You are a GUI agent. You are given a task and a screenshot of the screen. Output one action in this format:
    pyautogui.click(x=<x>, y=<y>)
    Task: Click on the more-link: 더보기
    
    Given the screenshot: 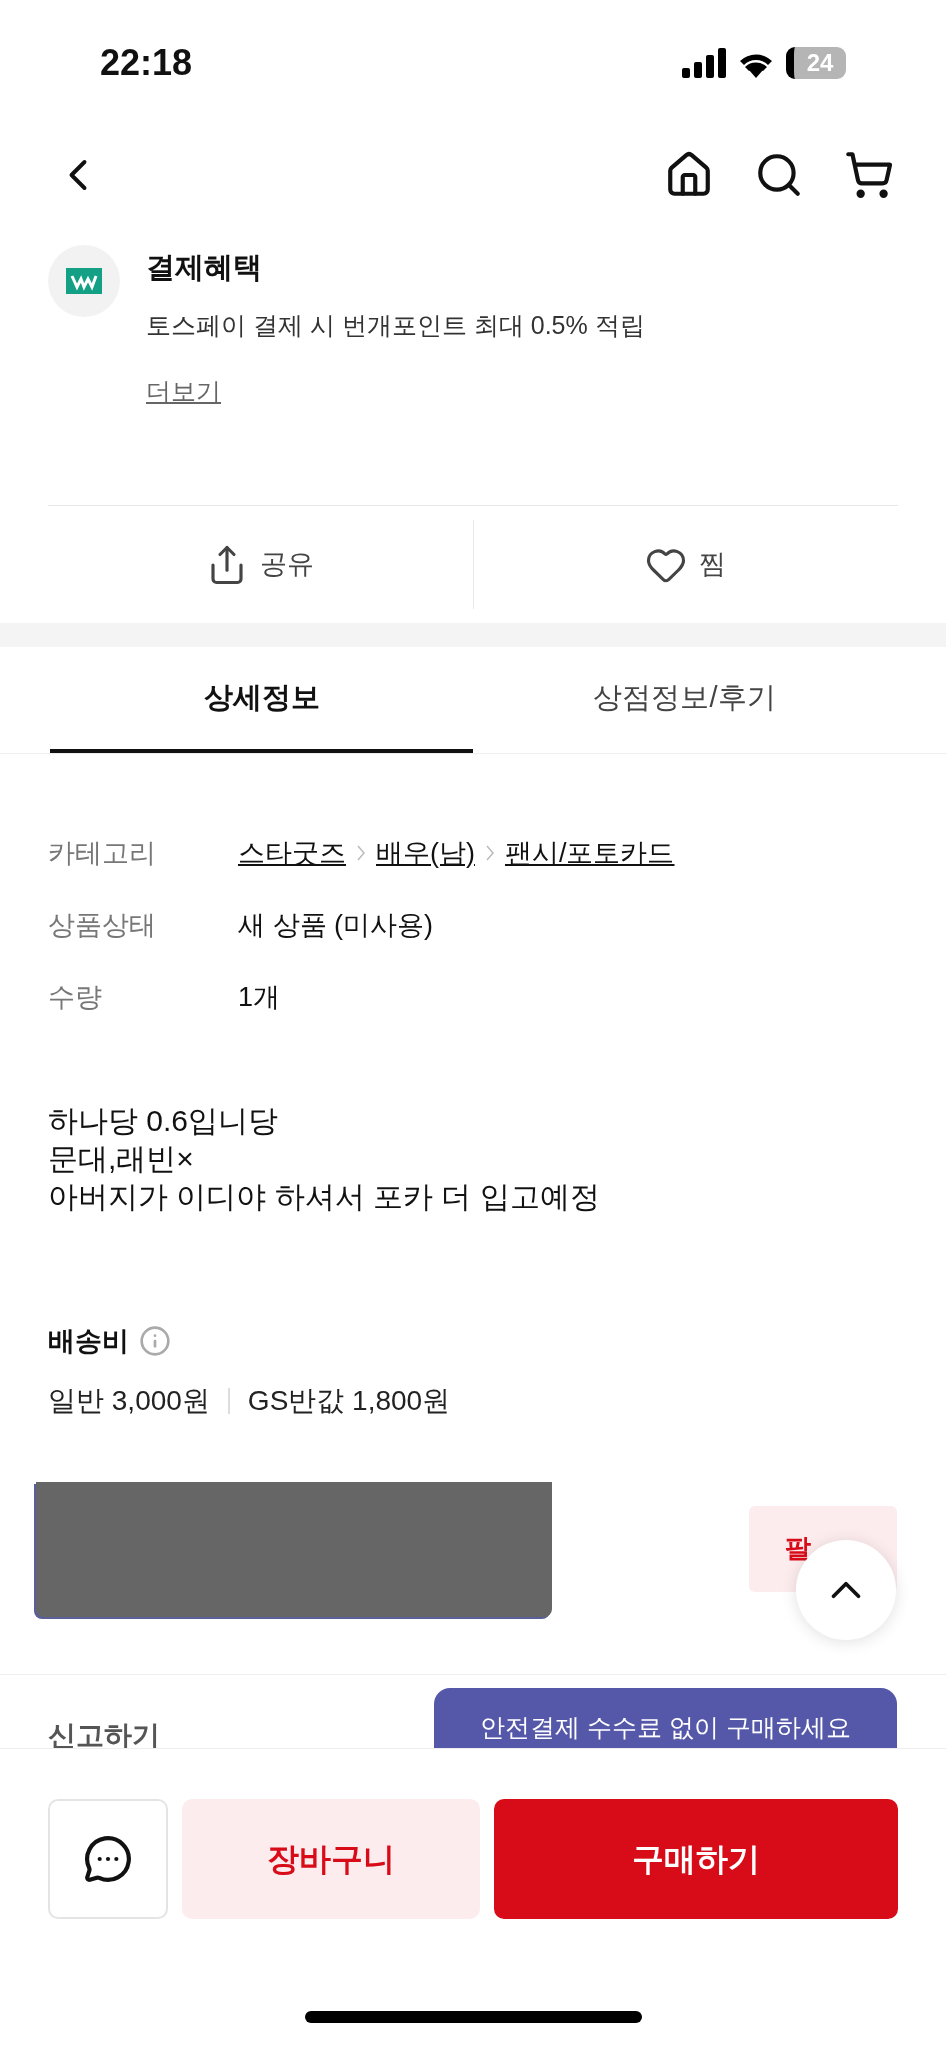 What is the action you would take?
    pyautogui.click(x=183, y=391)
    